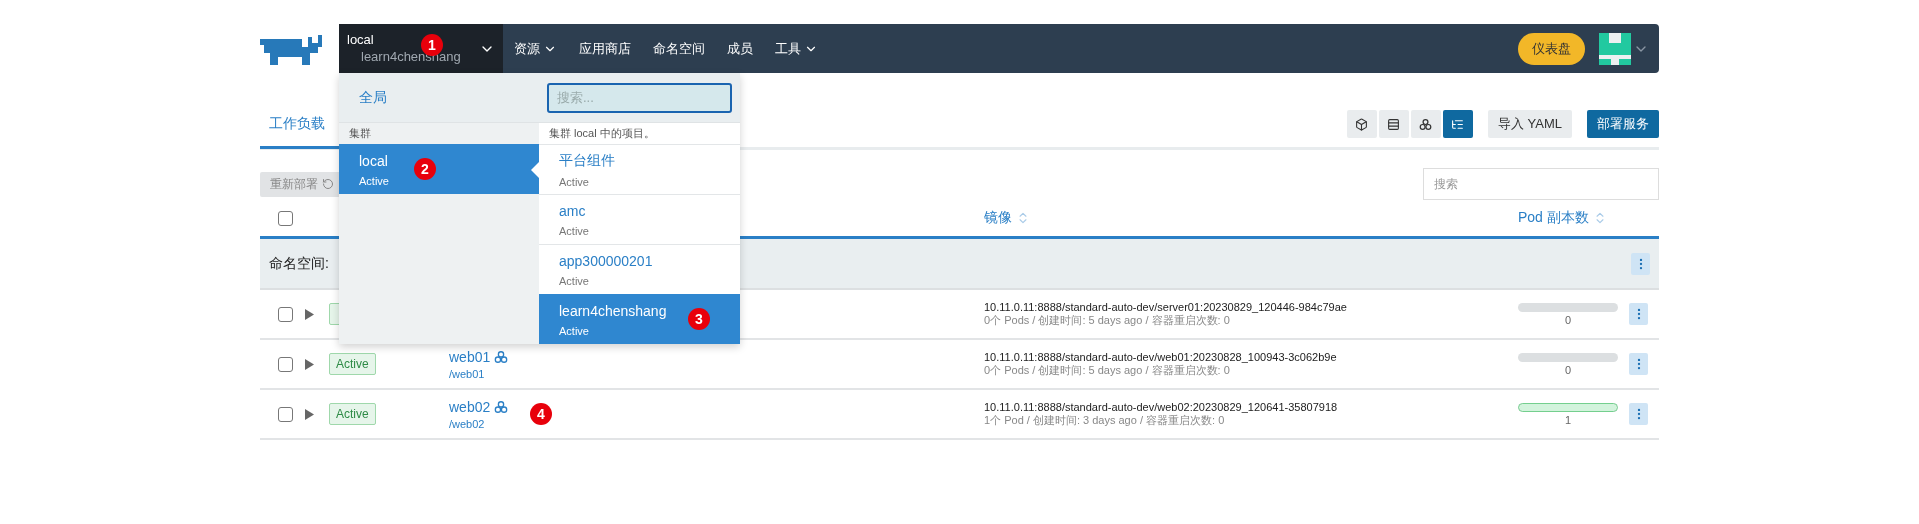 Image resolution: width=1919 pixels, height=524 pixels. I want to click on workload-link: web01, so click(470, 356).